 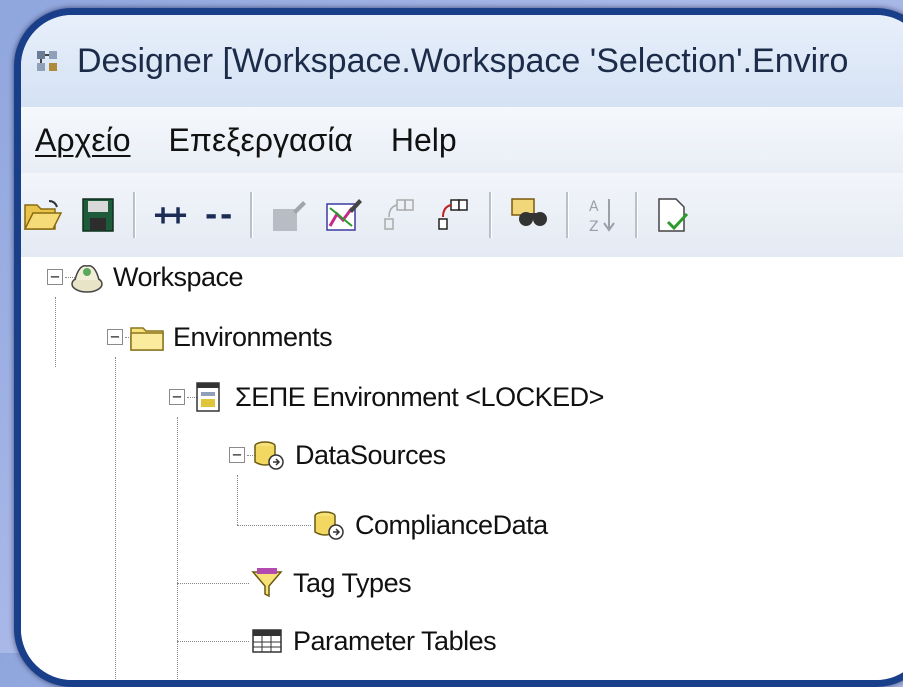 What do you see at coordinates (594, 227) in the screenshot?
I see `svg-text: Z` at bounding box center [594, 227].